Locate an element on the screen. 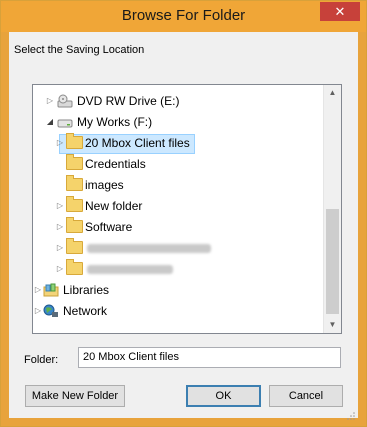 Image resolution: width=367 pixels, height=427 pixels. scroll-down-icon: ▼ is located at coordinates (332, 325).